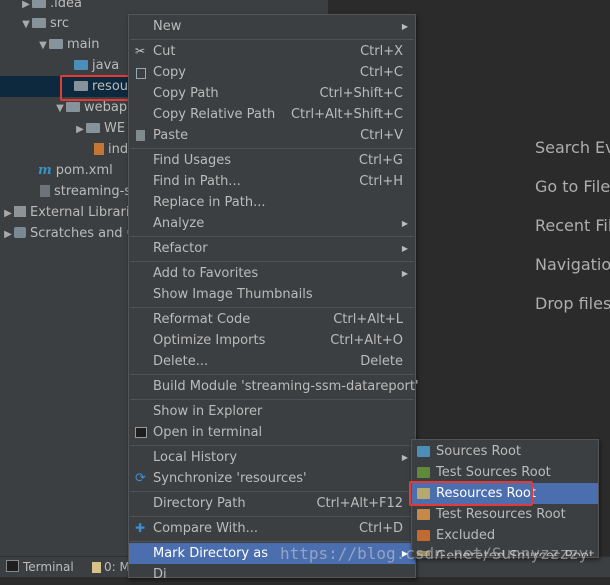  What do you see at coordinates (272, 411) in the screenshot?
I see `menu-item-show-in-explorer: Show in Explorer` at bounding box center [272, 411].